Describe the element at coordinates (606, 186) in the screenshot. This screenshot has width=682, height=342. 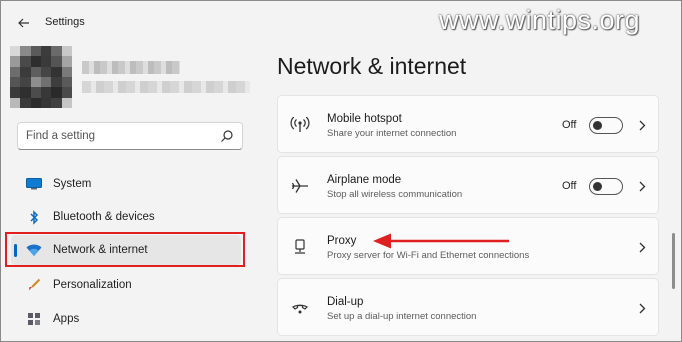
I see `airplane-mode-toggle` at that location.